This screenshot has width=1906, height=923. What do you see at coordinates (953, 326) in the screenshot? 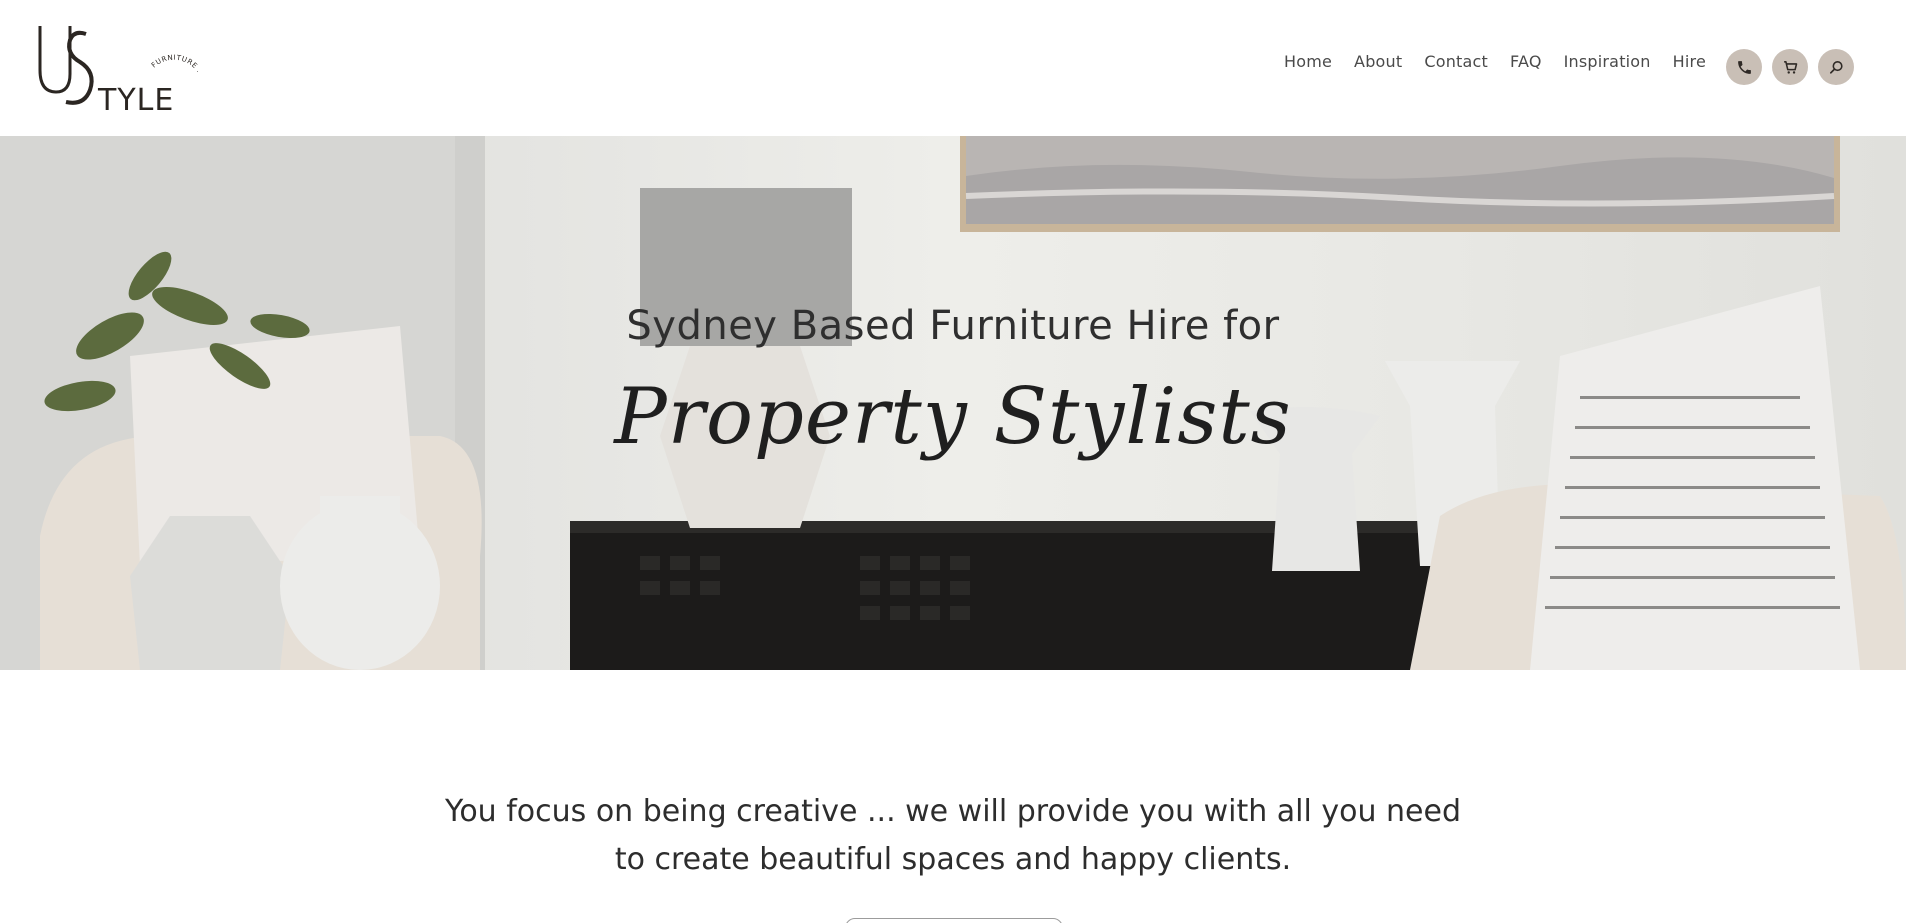
I see `hero-subtitle: Sydney Based Furniture Hire for` at bounding box center [953, 326].